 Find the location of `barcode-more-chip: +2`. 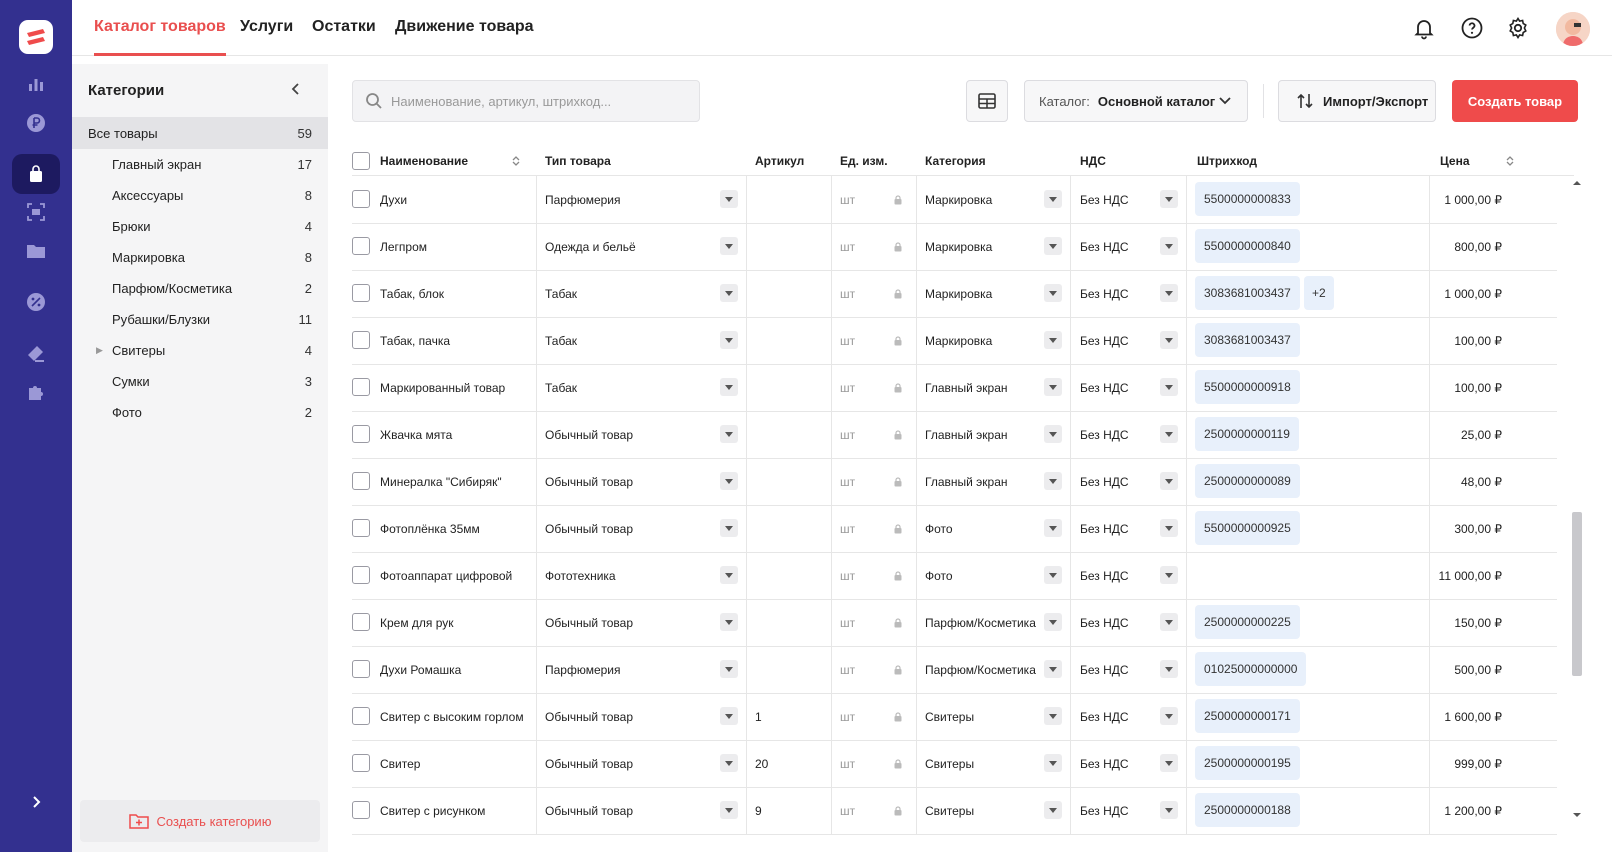

barcode-more-chip: +2 is located at coordinates (1319, 293).